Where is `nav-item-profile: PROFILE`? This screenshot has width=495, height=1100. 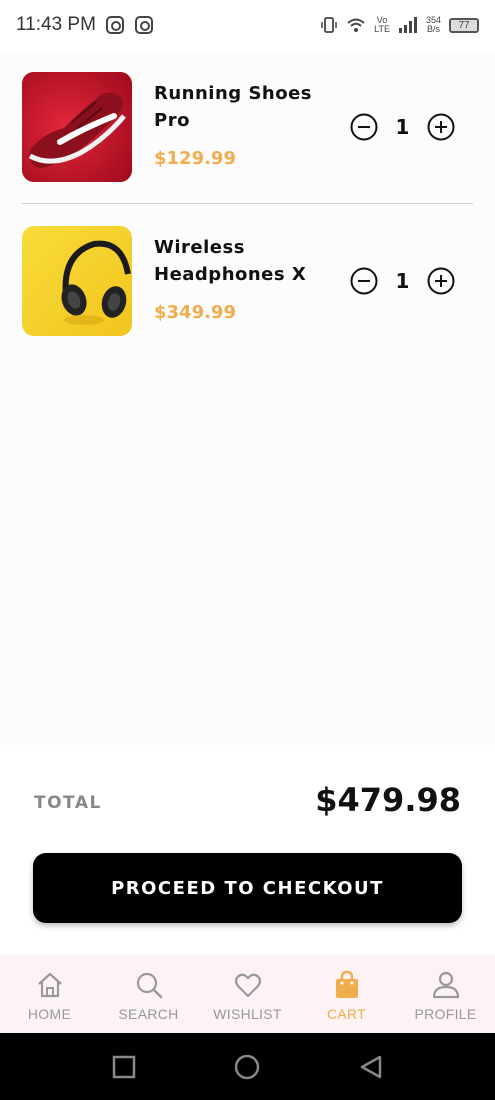
nav-item-profile: PROFILE is located at coordinates (445, 994).